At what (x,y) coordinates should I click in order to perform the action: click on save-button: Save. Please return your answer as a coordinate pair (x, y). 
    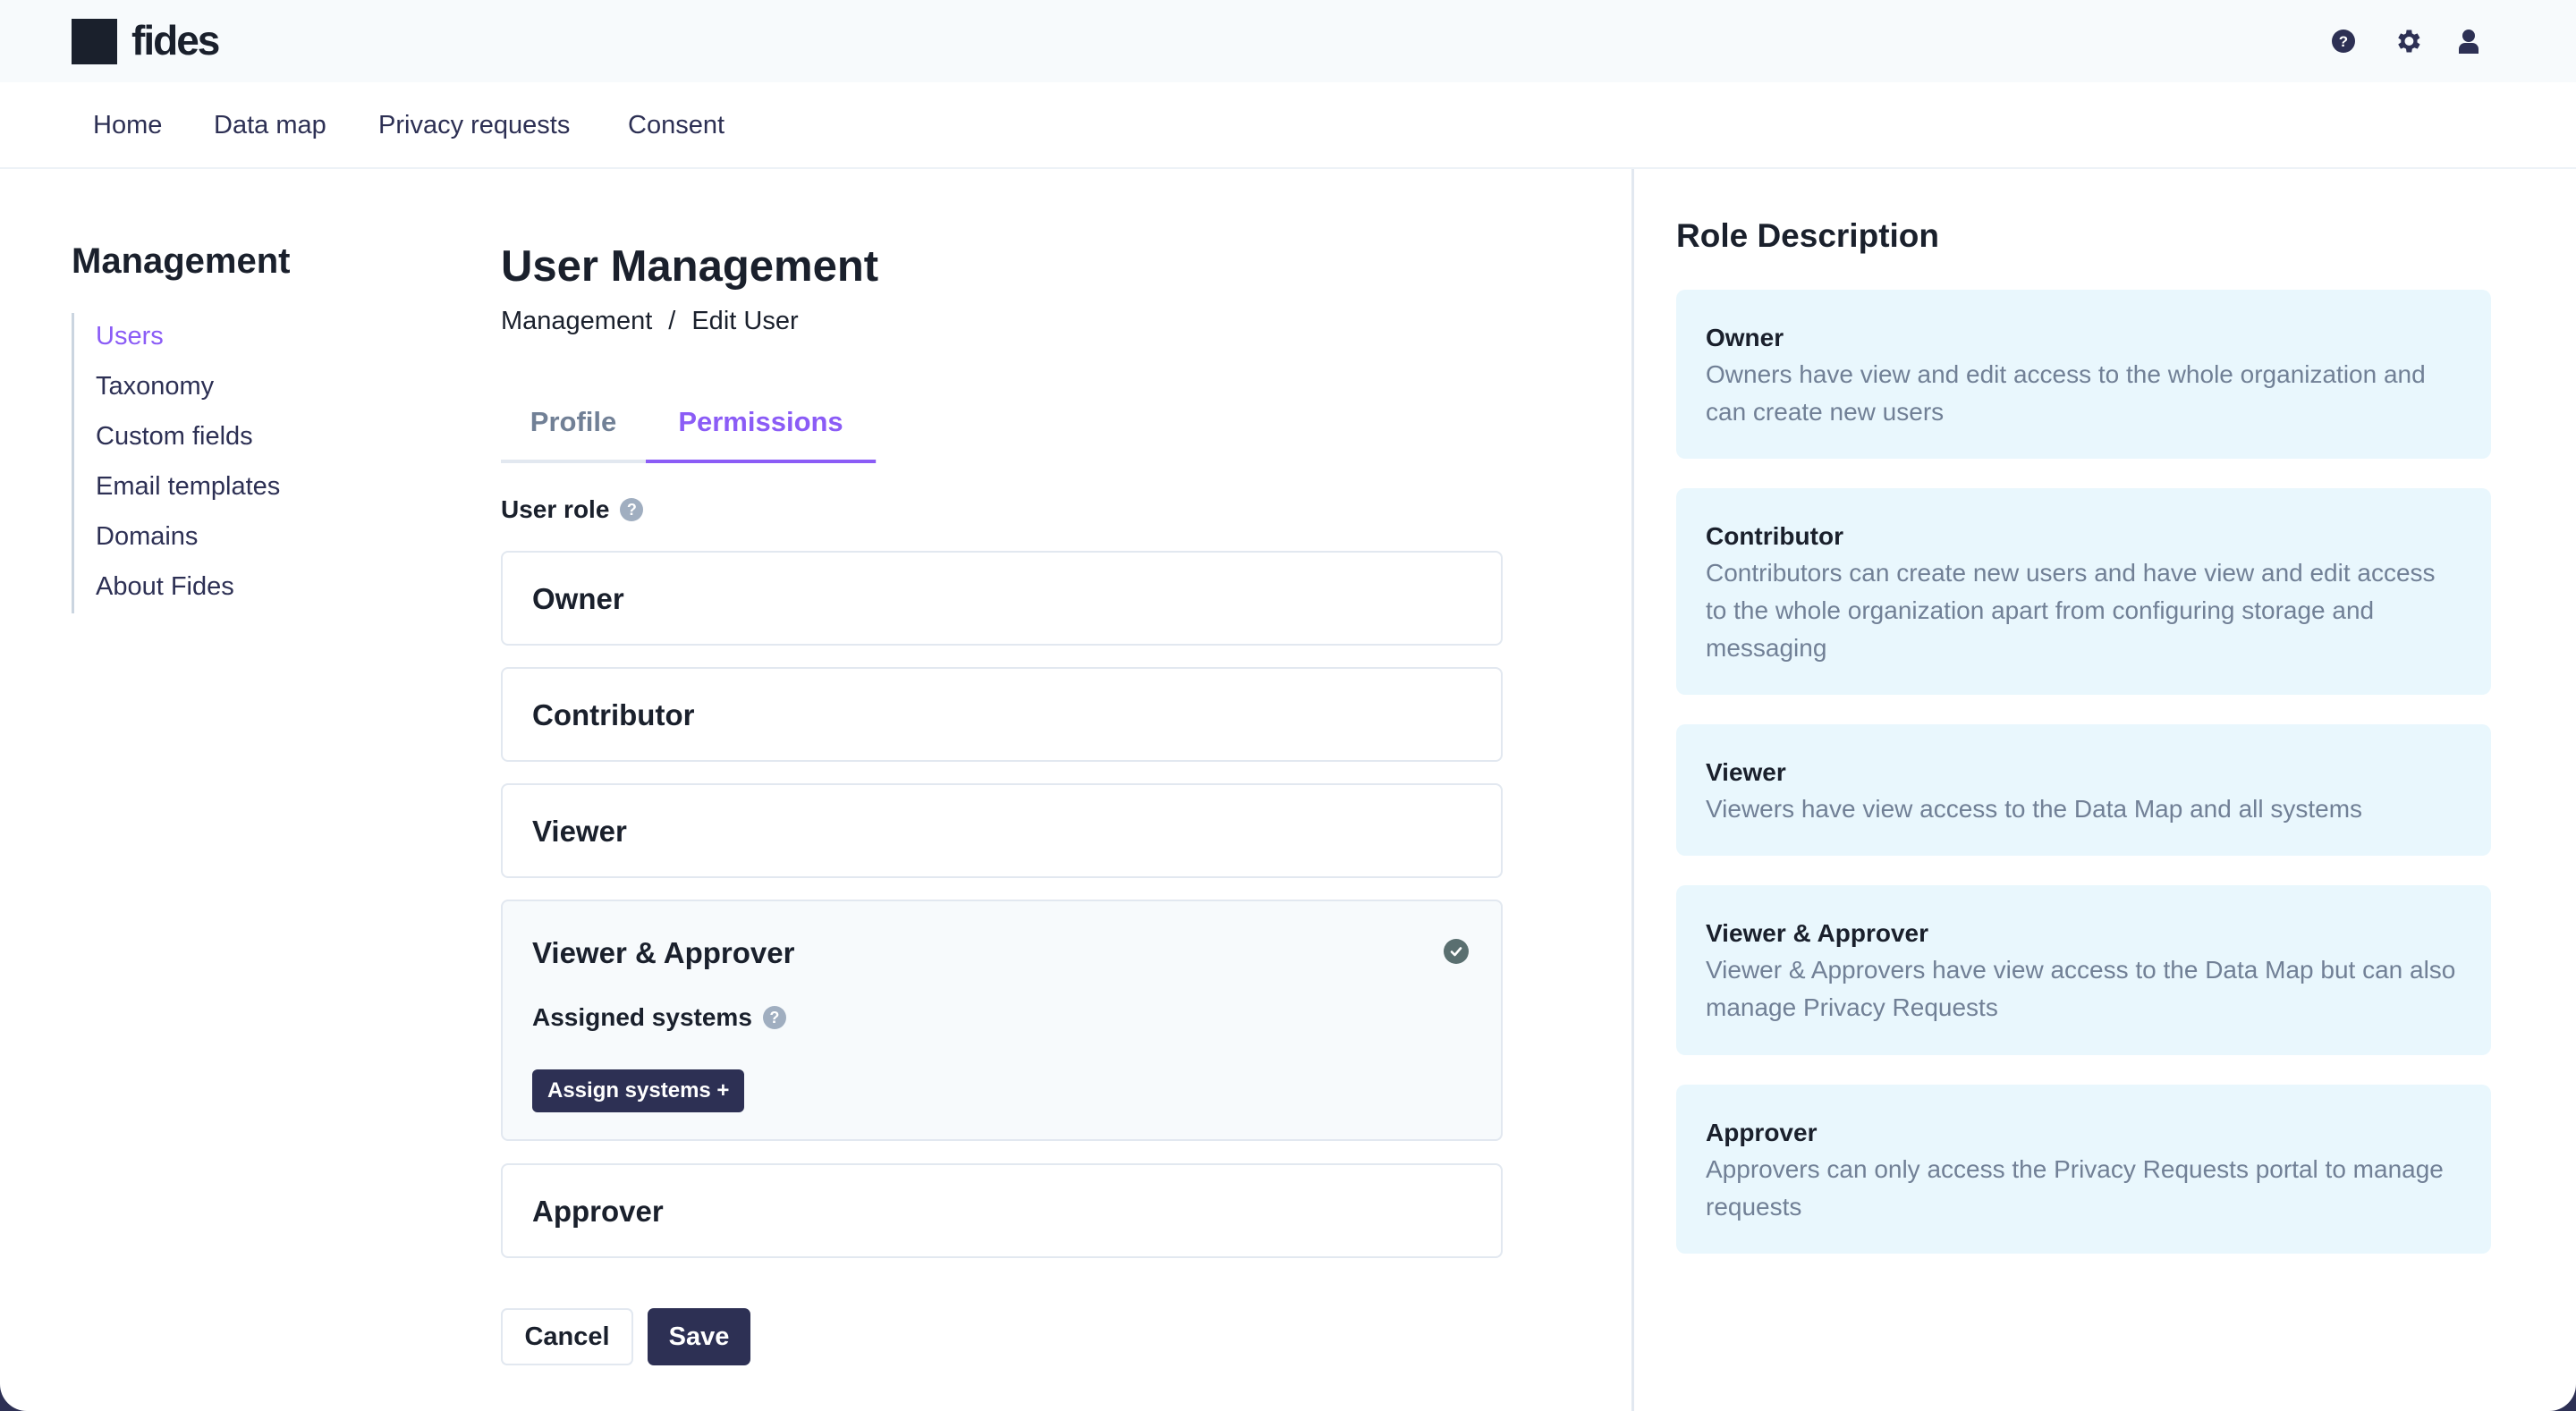
    Looking at the image, I should click on (699, 1336).